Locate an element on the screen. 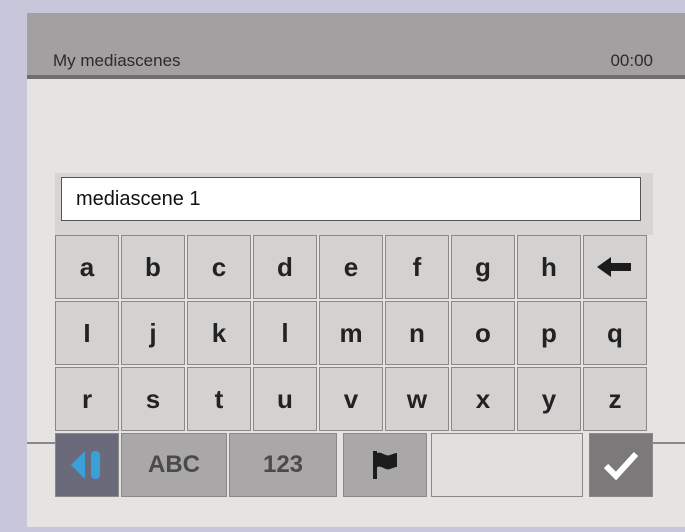 Image resolution: width=685 pixels, height=532 pixels. input-container: mediascene 1 is located at coordinates (354, 204).